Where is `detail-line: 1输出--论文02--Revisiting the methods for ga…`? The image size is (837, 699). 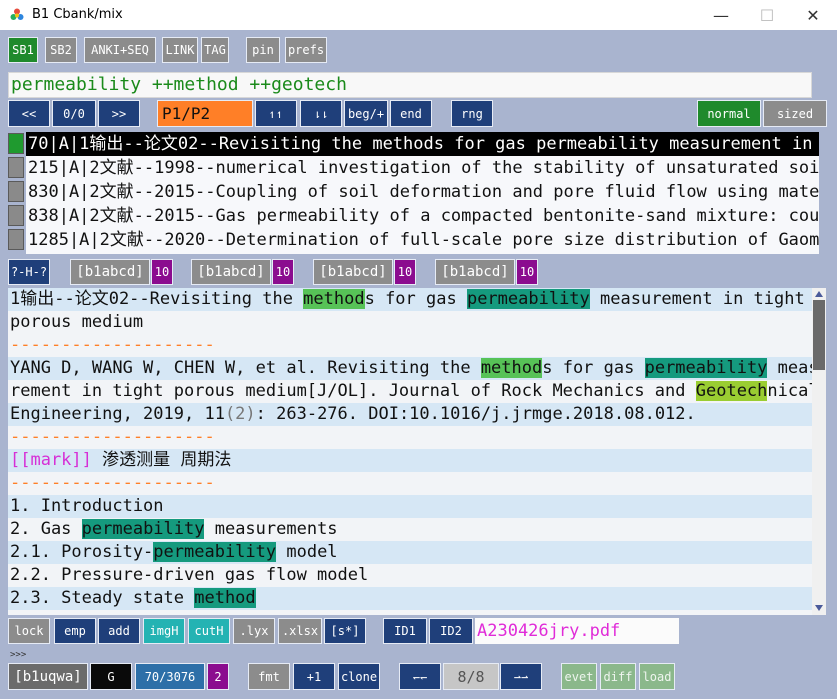
detail-line: 1输出--论文02--Revisiting the methods for ga… is located at coordinates (410, 299).